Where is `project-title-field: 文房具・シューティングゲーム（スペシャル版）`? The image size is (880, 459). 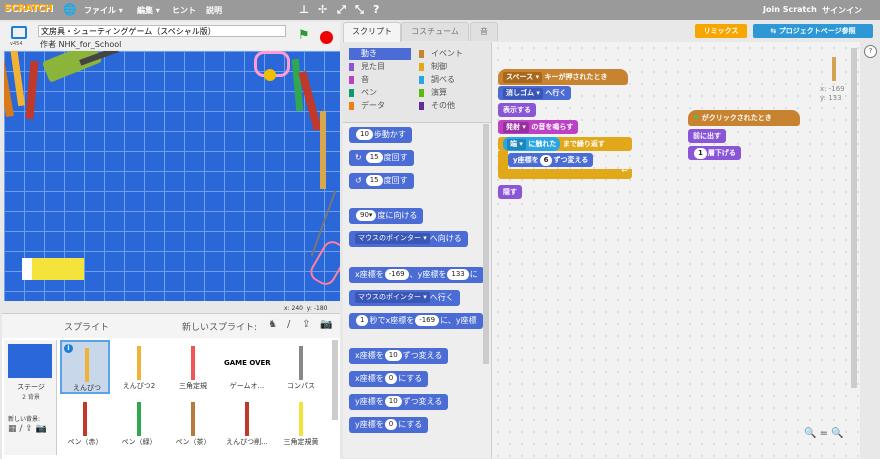
project-title-field: 文房具・シューティングゲーム（スペシャル版） is located at coordinates (162, 31).